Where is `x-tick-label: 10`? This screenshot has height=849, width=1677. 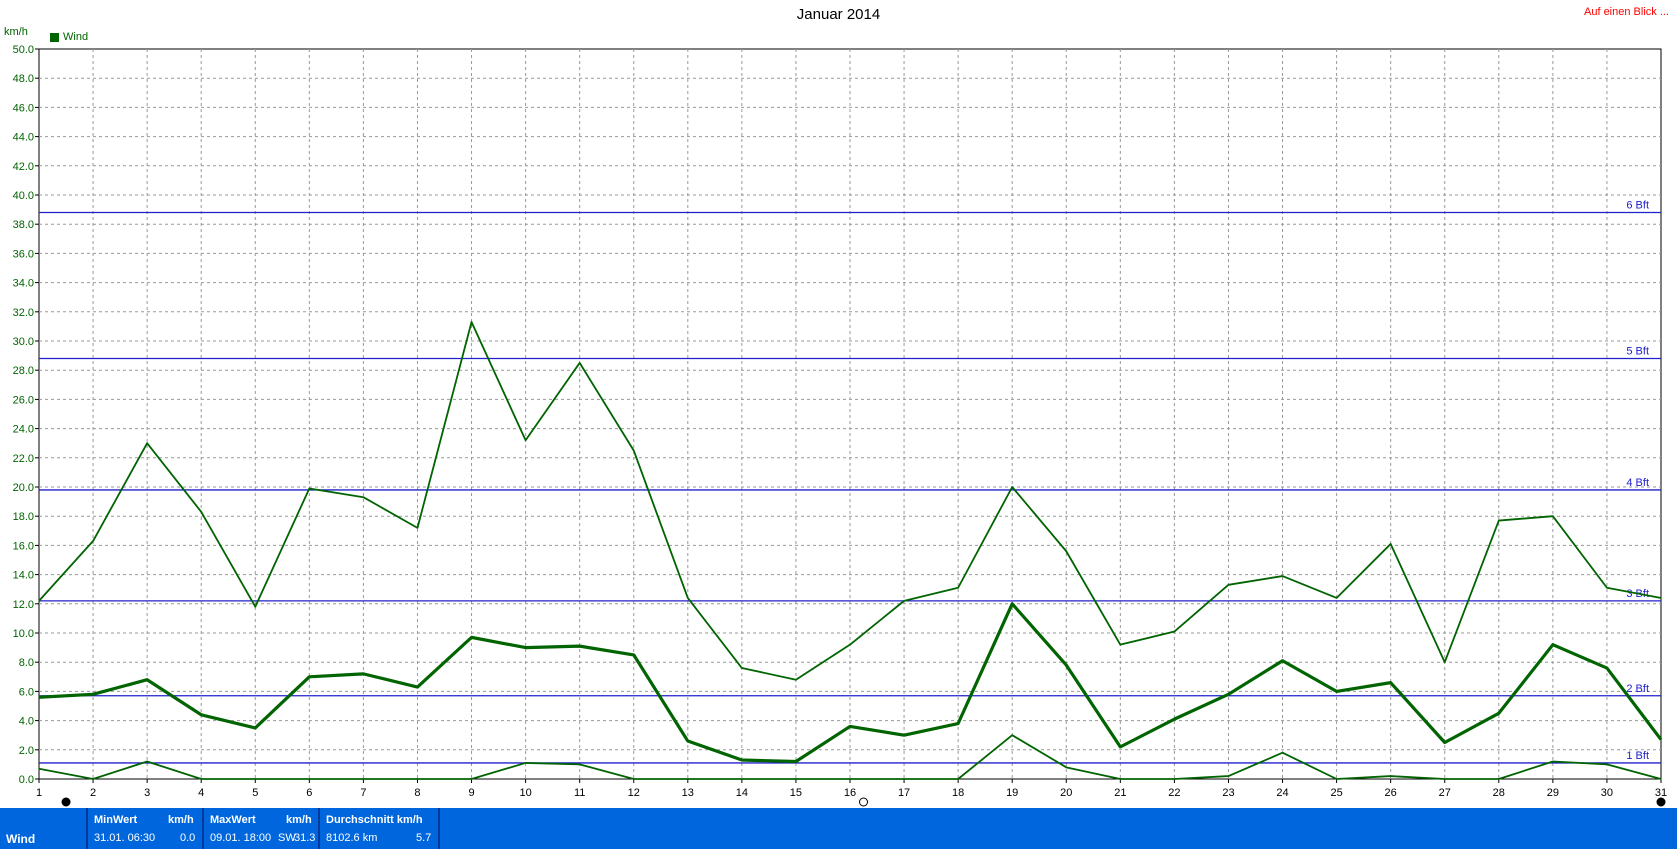 x-tick-label: 10 is located at coordinates (525, 793).